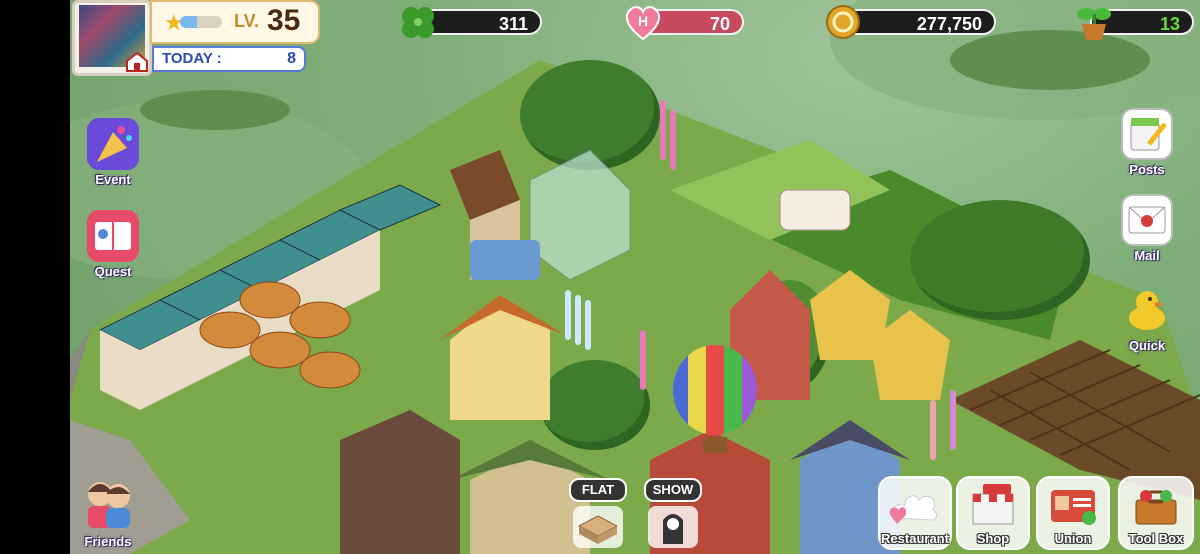 Image resolution: width=1200 pixels, height=554 pixels. I want to click on coin-icon, so click(843, 22).